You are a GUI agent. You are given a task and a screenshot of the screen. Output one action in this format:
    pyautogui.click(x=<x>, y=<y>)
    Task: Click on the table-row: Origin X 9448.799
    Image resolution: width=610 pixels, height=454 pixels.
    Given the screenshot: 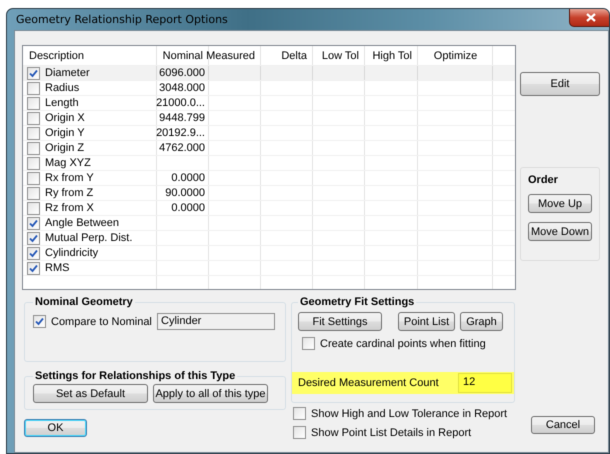 What is the action you would take?
    pyautogui.click(x=269, y=118)
    